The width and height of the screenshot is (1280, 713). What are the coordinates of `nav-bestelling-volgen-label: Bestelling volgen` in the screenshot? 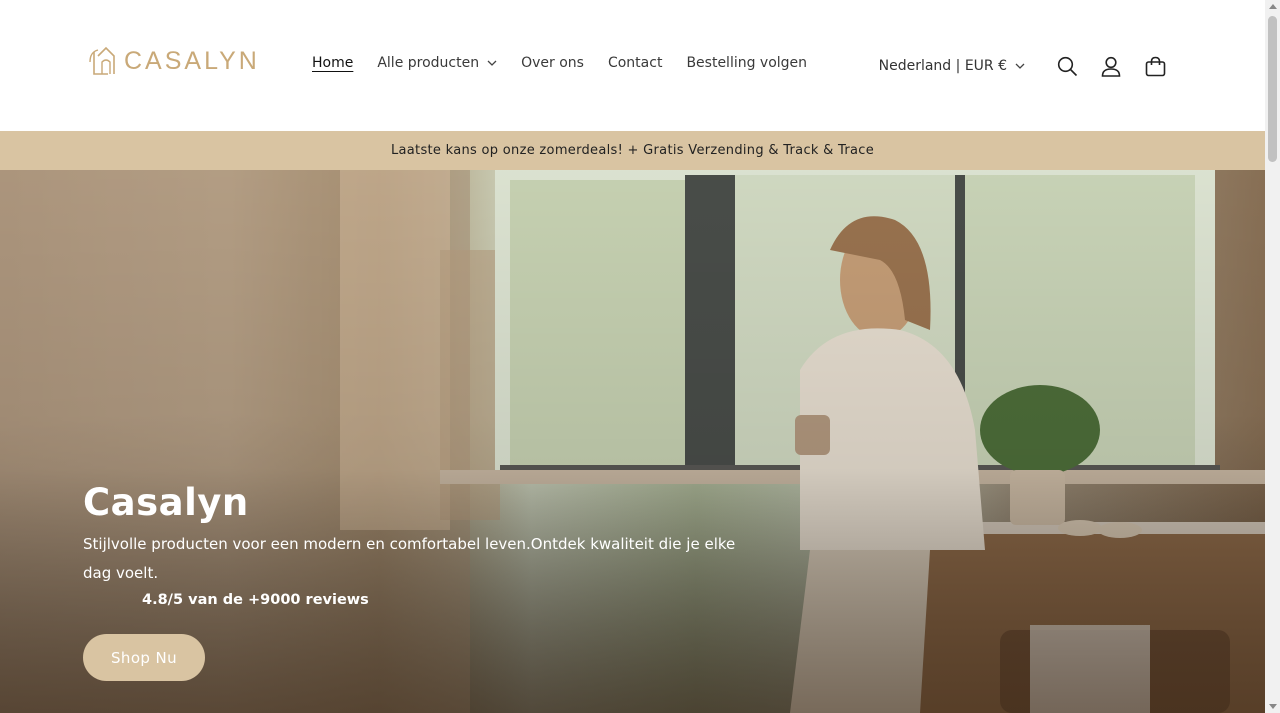 It's located at (747, 63).